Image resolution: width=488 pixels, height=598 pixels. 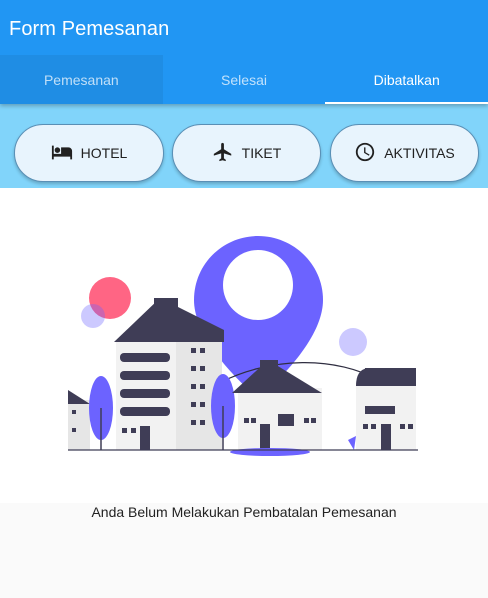 I want to click on category-bar: HOTEL TIKET AKTIVITAS, so click(x=244, y=146).